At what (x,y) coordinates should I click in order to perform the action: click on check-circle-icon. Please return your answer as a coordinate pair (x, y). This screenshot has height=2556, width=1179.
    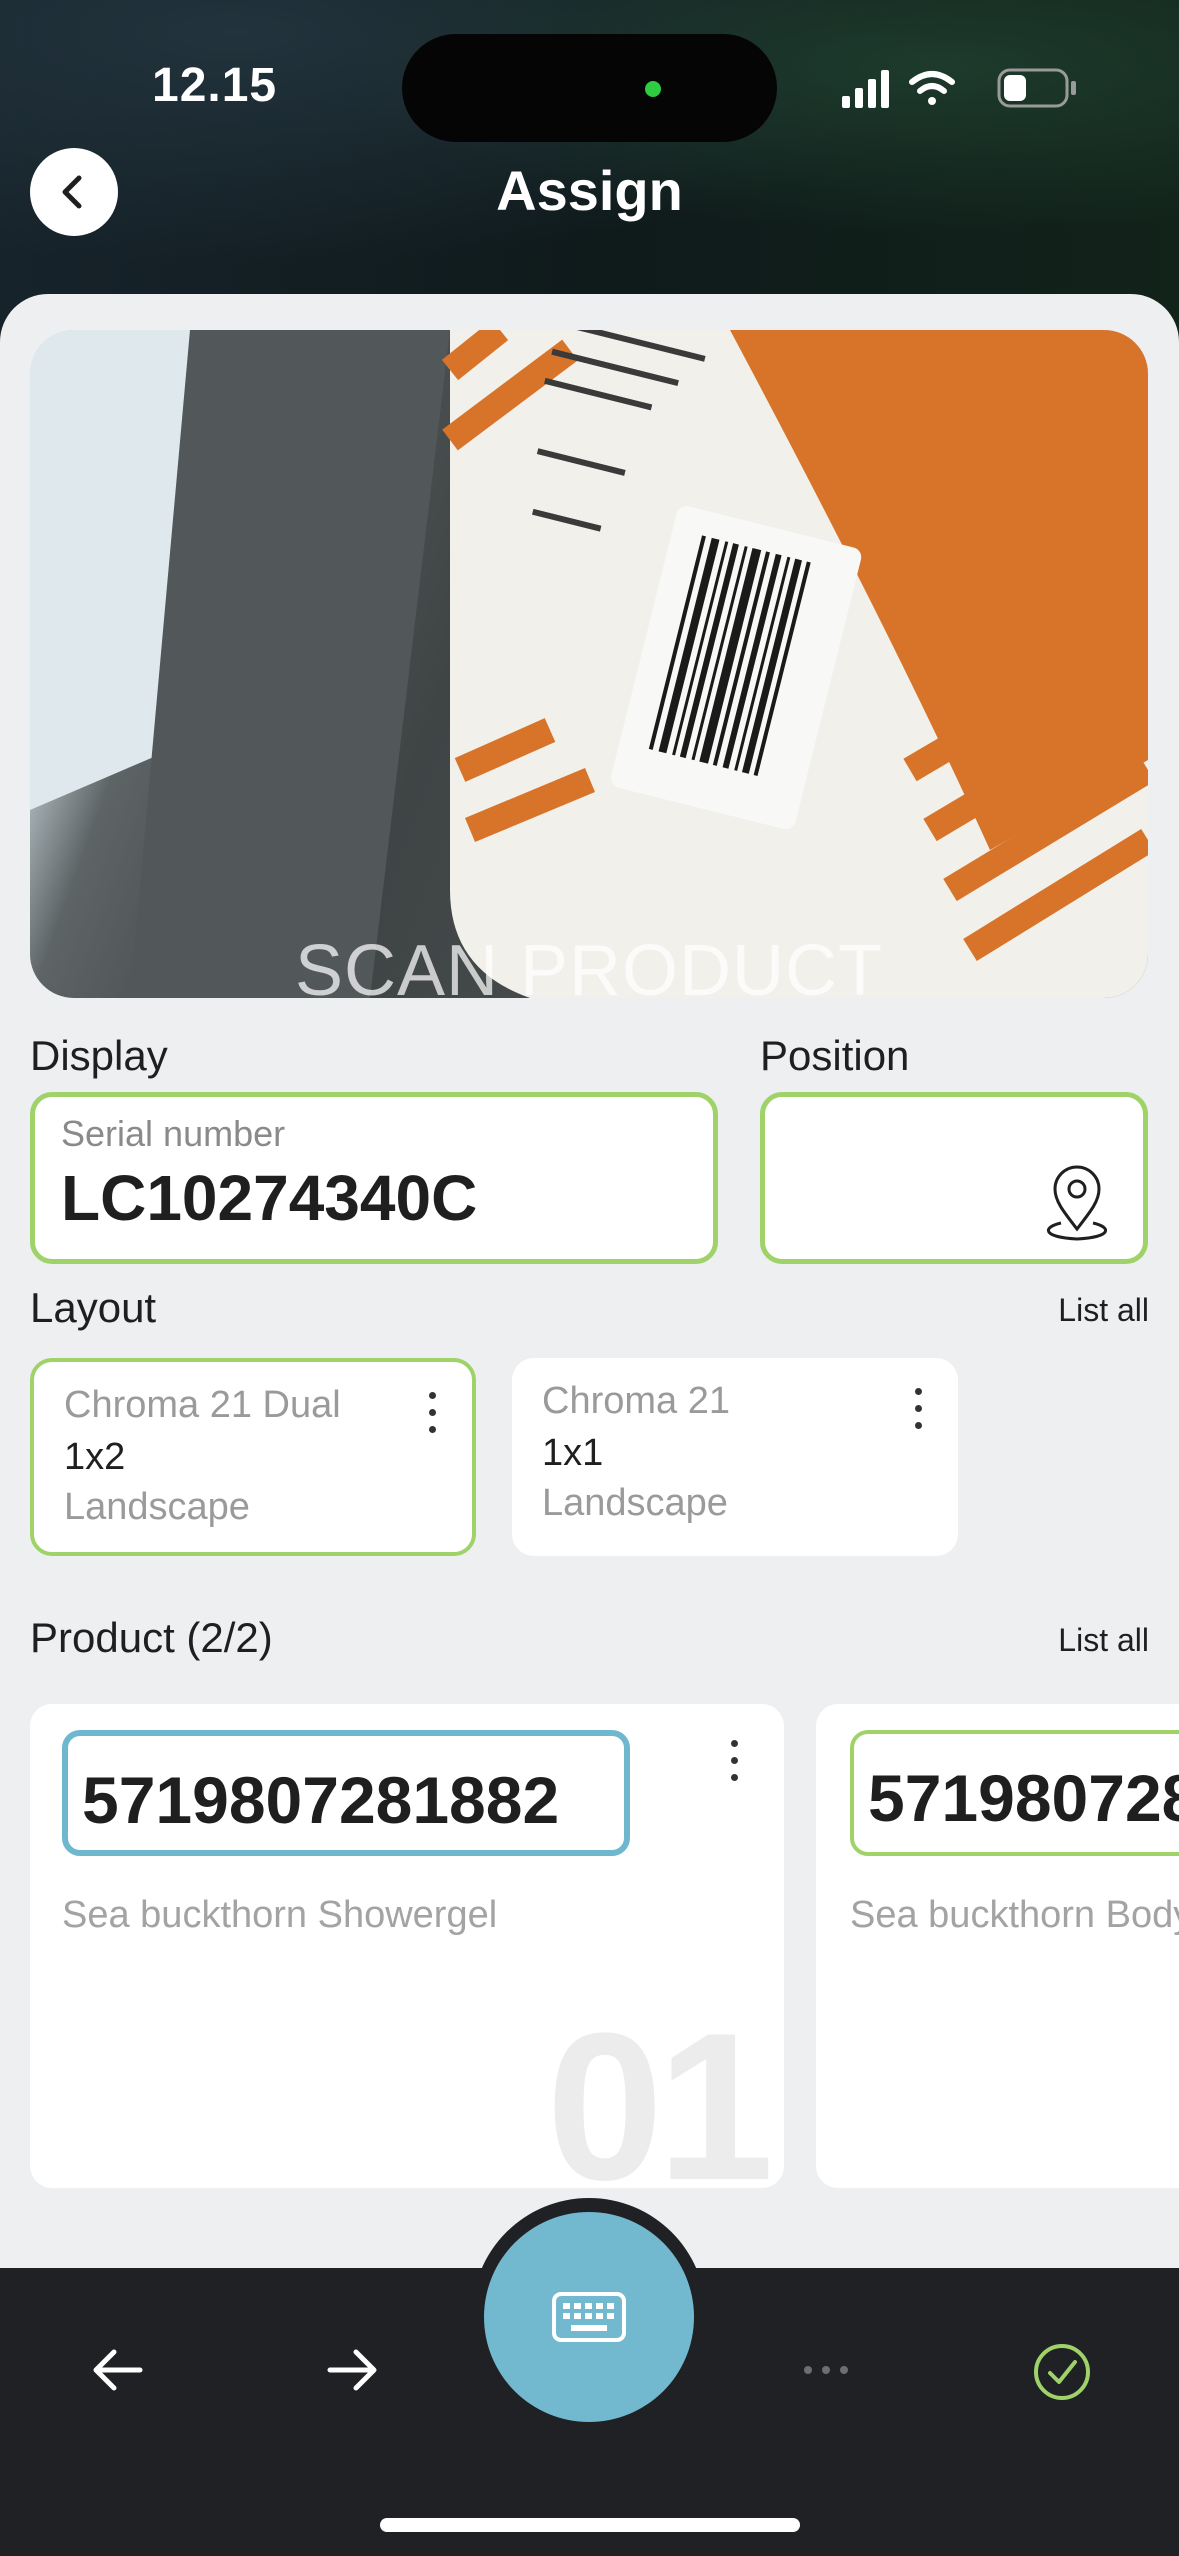
    Looking at the image, I should click on (1062, 2372).